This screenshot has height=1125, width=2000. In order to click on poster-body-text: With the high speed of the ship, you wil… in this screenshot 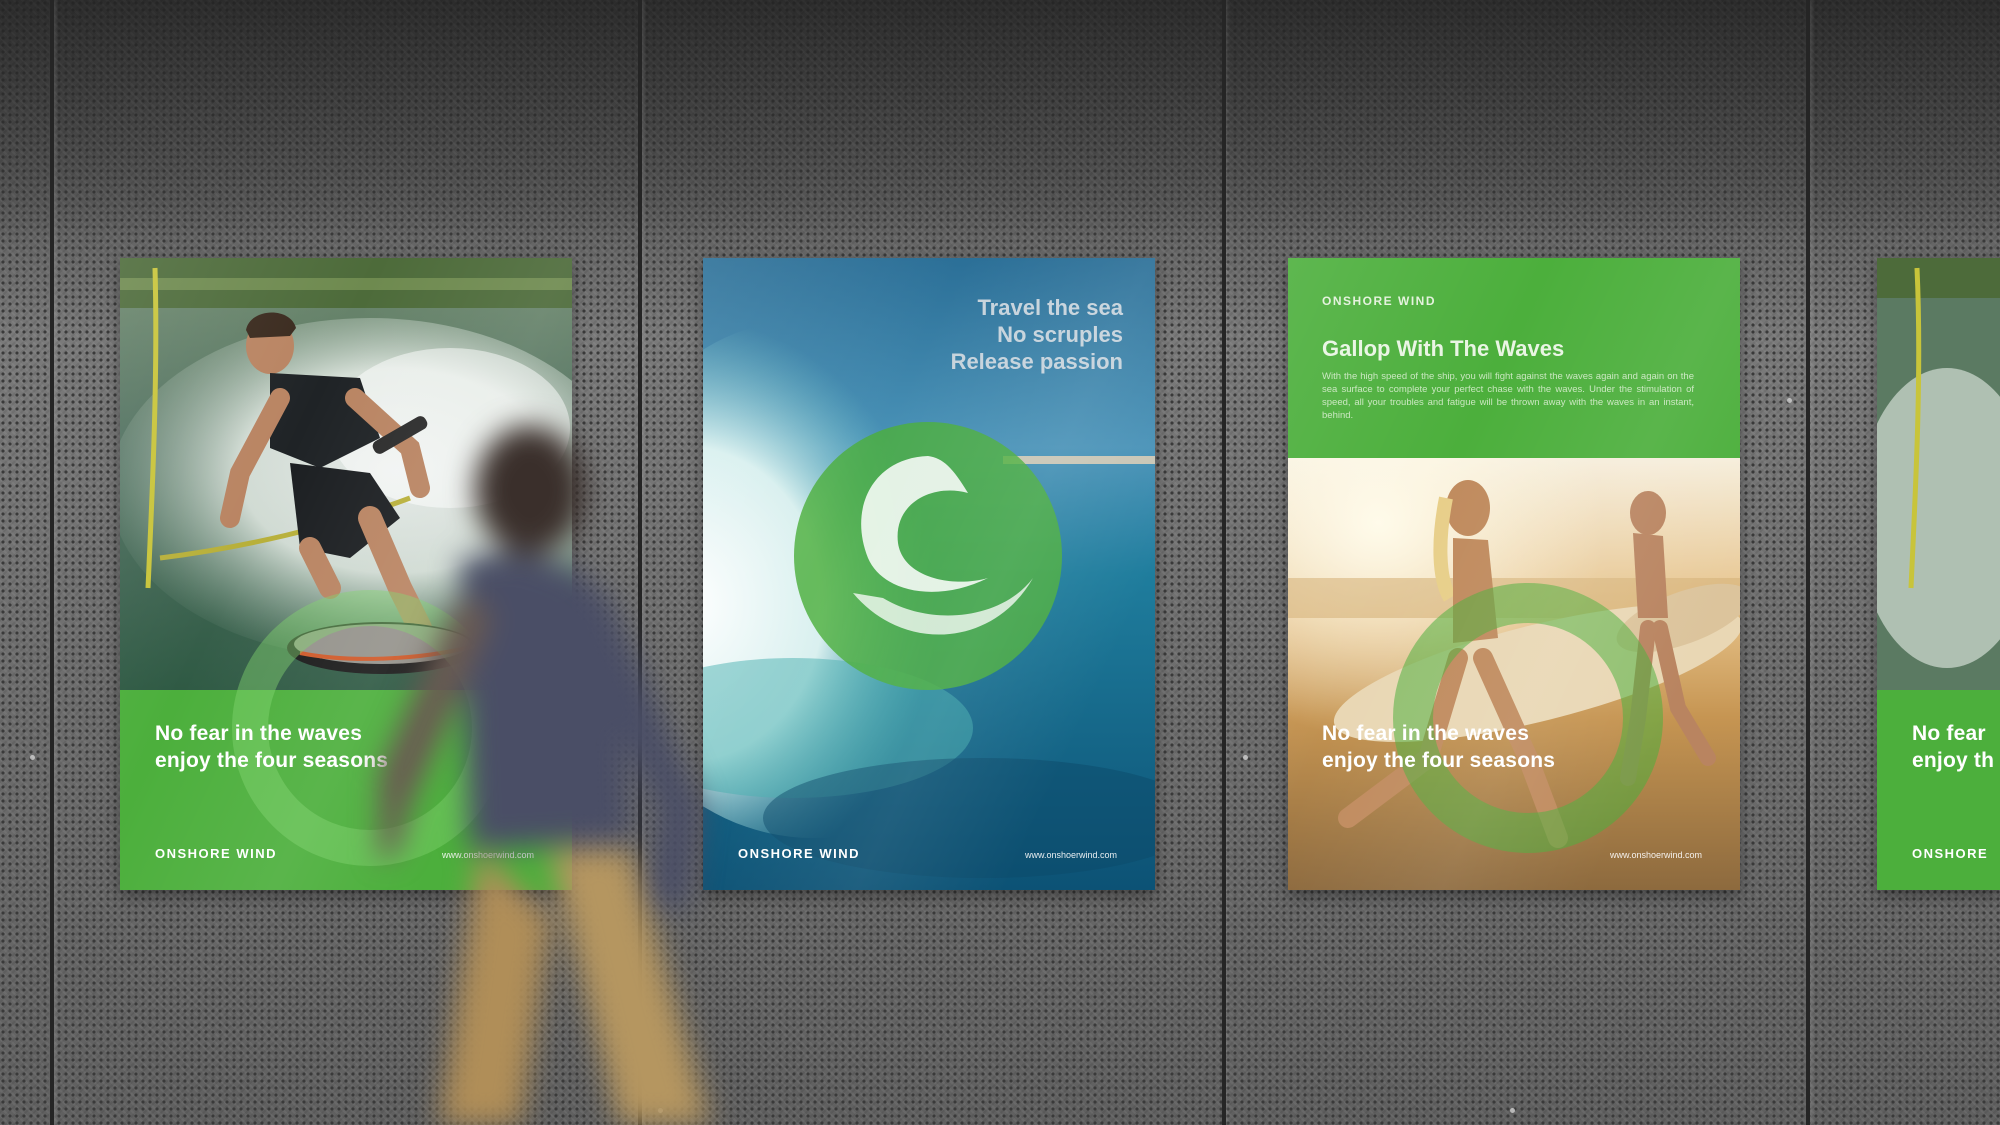, I will do `click(1508, 396)`.